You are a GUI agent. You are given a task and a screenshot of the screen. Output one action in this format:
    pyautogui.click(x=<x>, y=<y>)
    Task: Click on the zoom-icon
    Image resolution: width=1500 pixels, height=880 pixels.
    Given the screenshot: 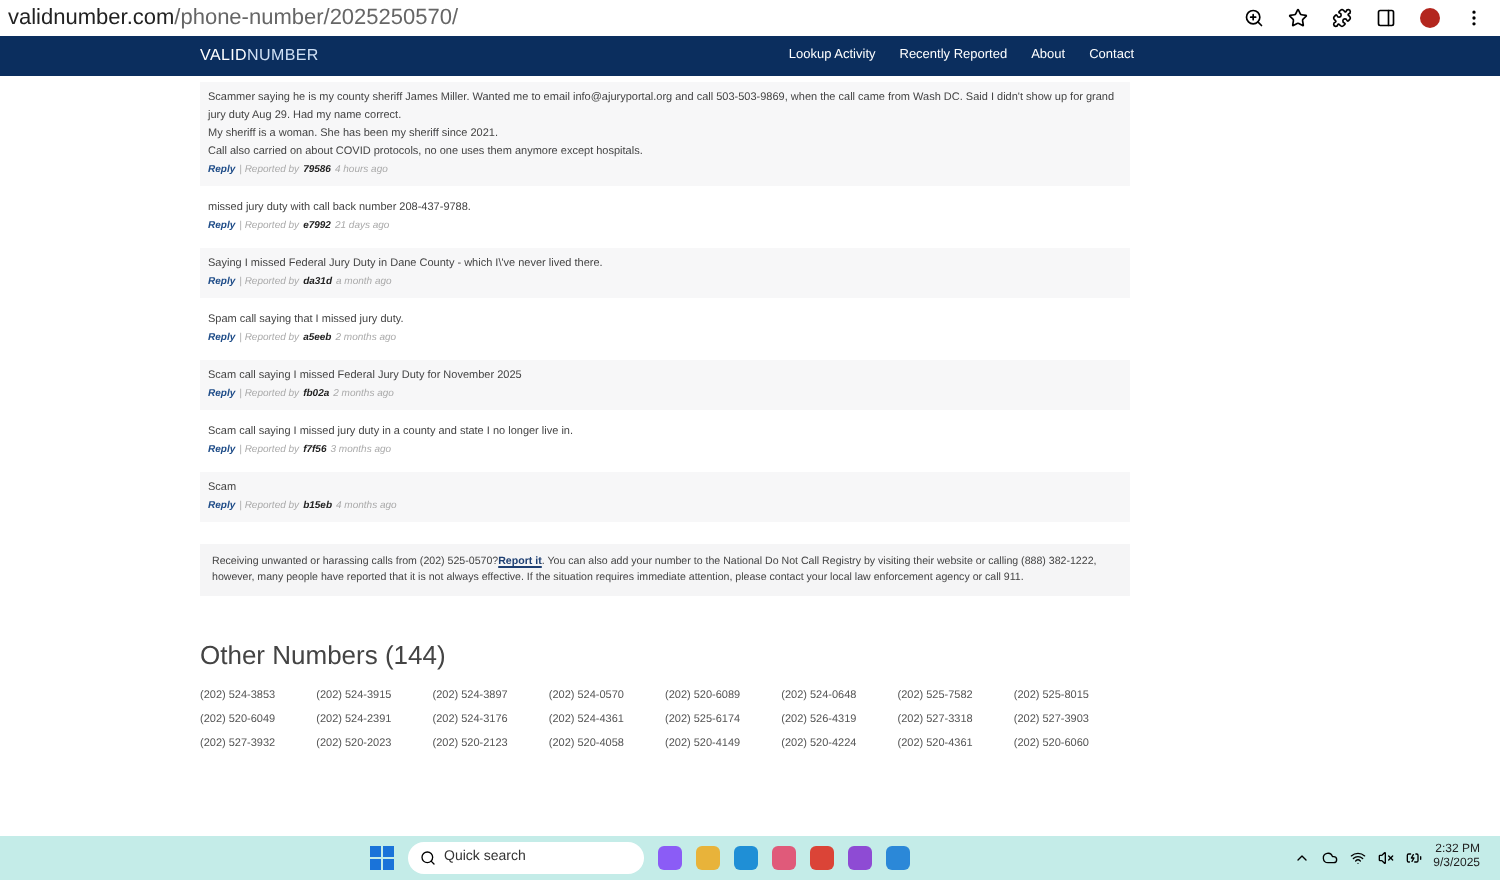 What is the action you would take?
    pyautogui.click(x=1254, y=18)
    